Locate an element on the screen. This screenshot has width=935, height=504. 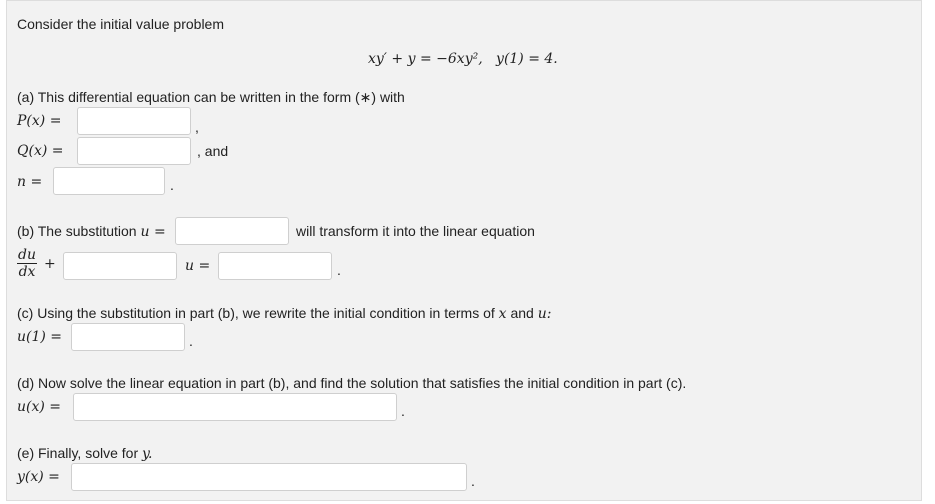
intro-text: Consider the initial value problem is located at coordinates (120, 24).